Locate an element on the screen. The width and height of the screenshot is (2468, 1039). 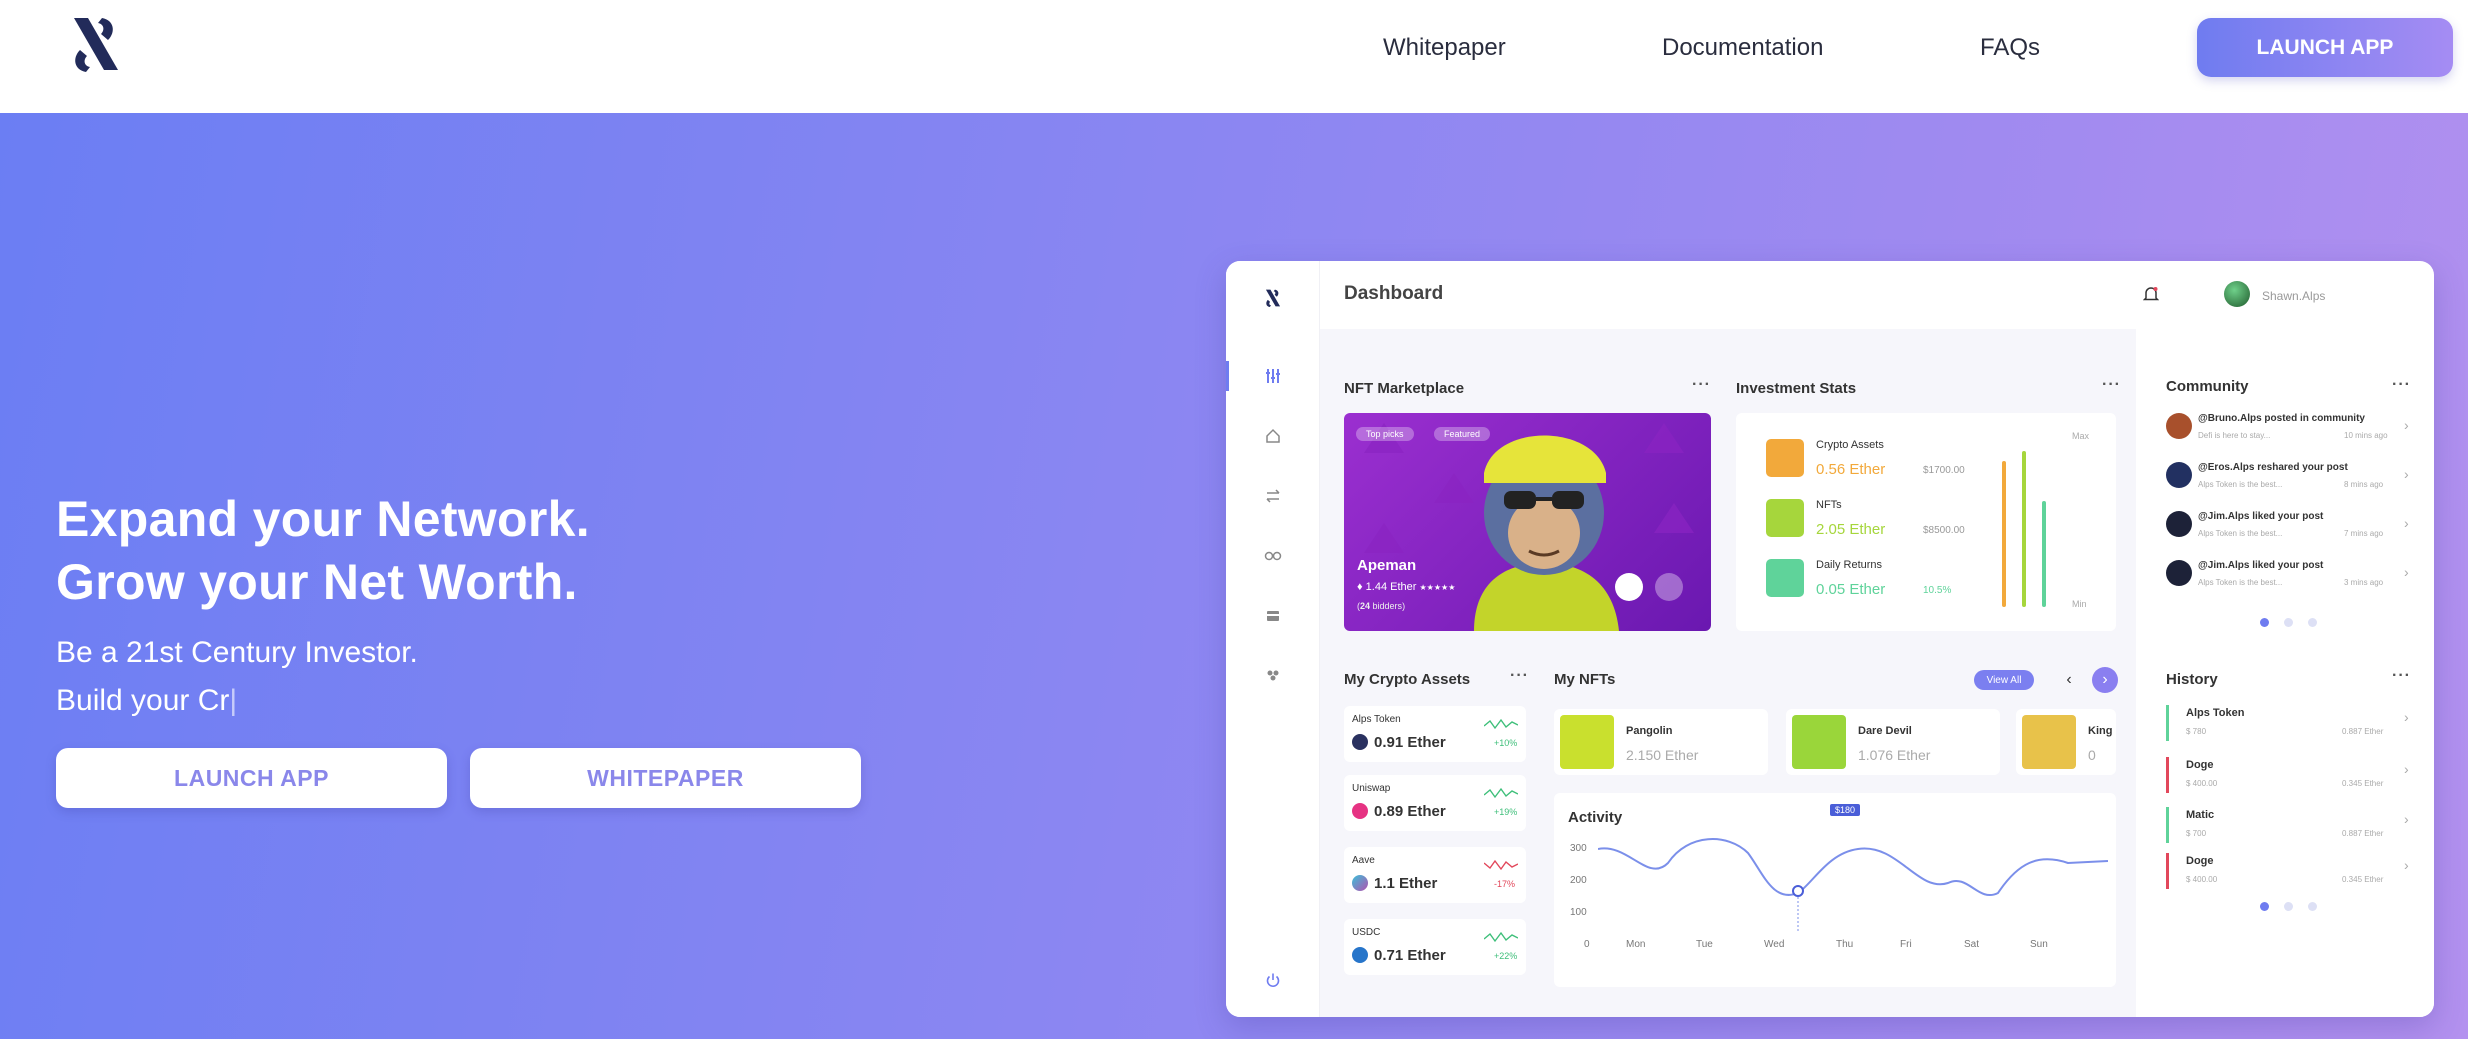
history-item-name: Matic is located at coordinates (2200, 815).